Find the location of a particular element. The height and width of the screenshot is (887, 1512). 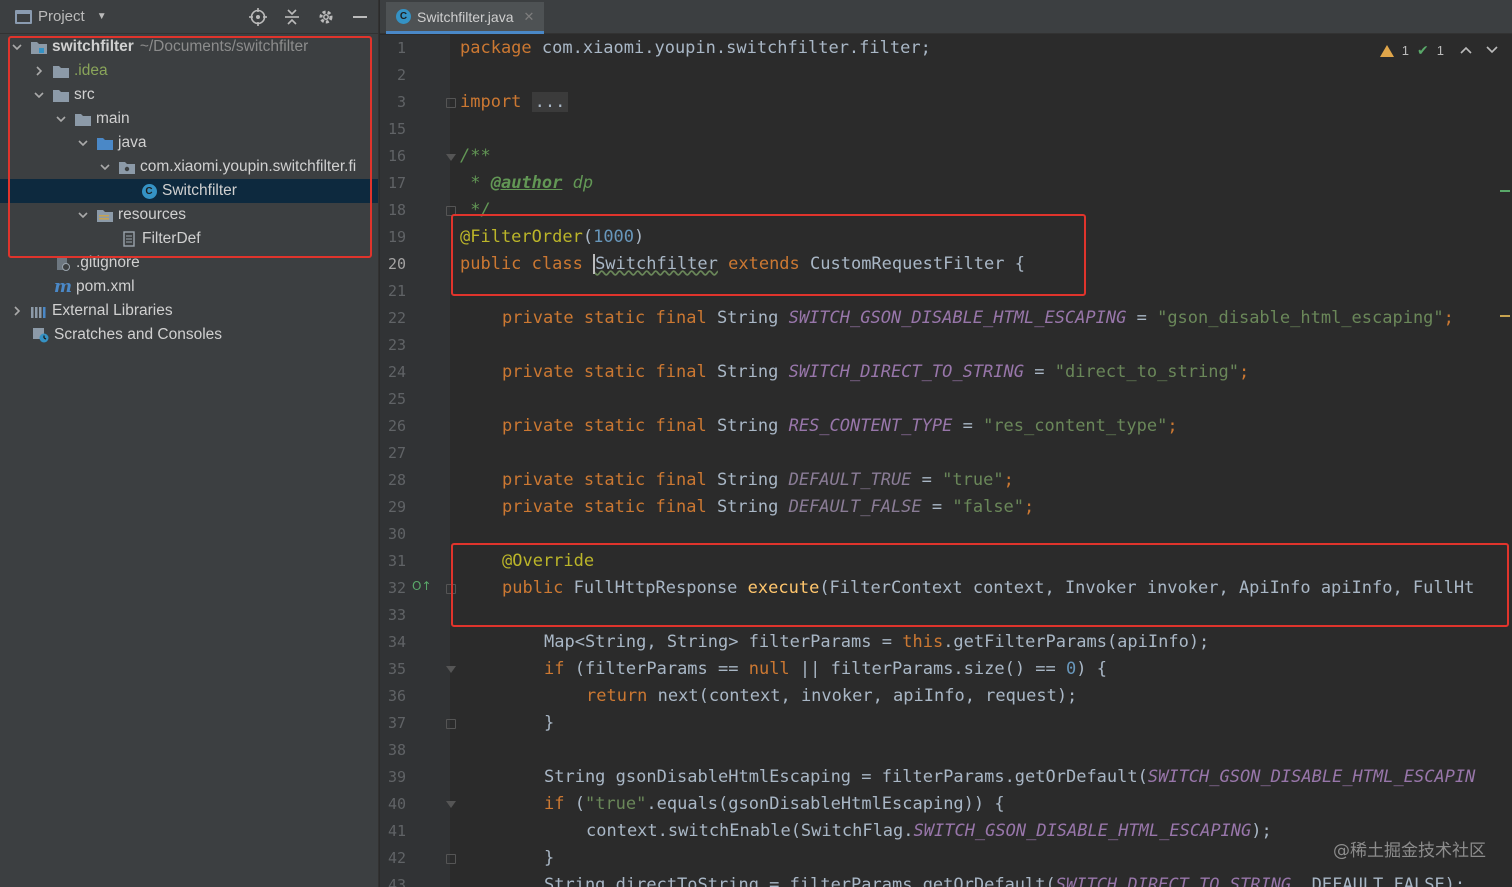

tree-item-resources: resources is located at coordinates (189, 215).